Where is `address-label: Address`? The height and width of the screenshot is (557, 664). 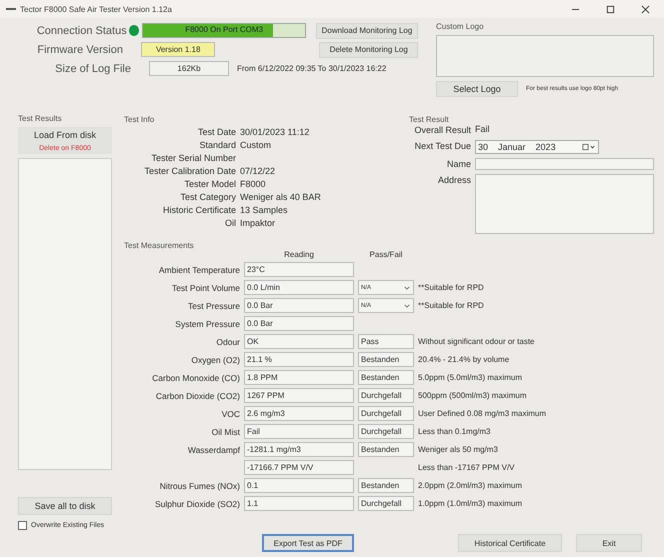
address-label: Address is located at coordinates (453, 180).